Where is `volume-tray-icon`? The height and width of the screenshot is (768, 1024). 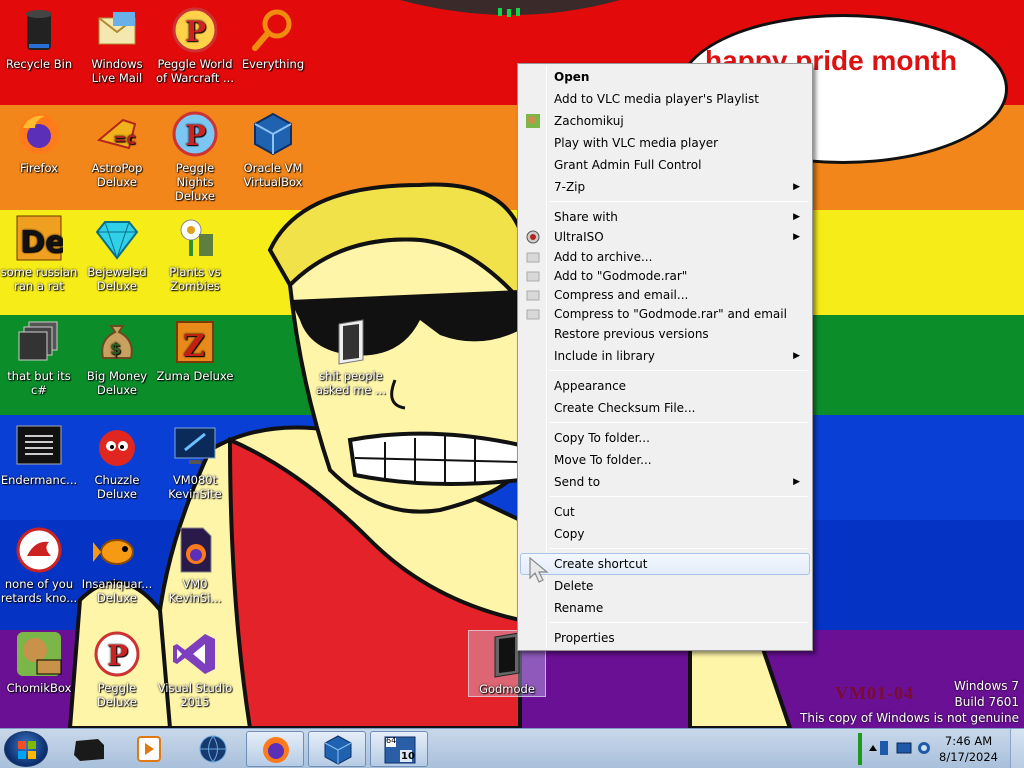
volume-tray-icon is located at coordinates (924, 748).